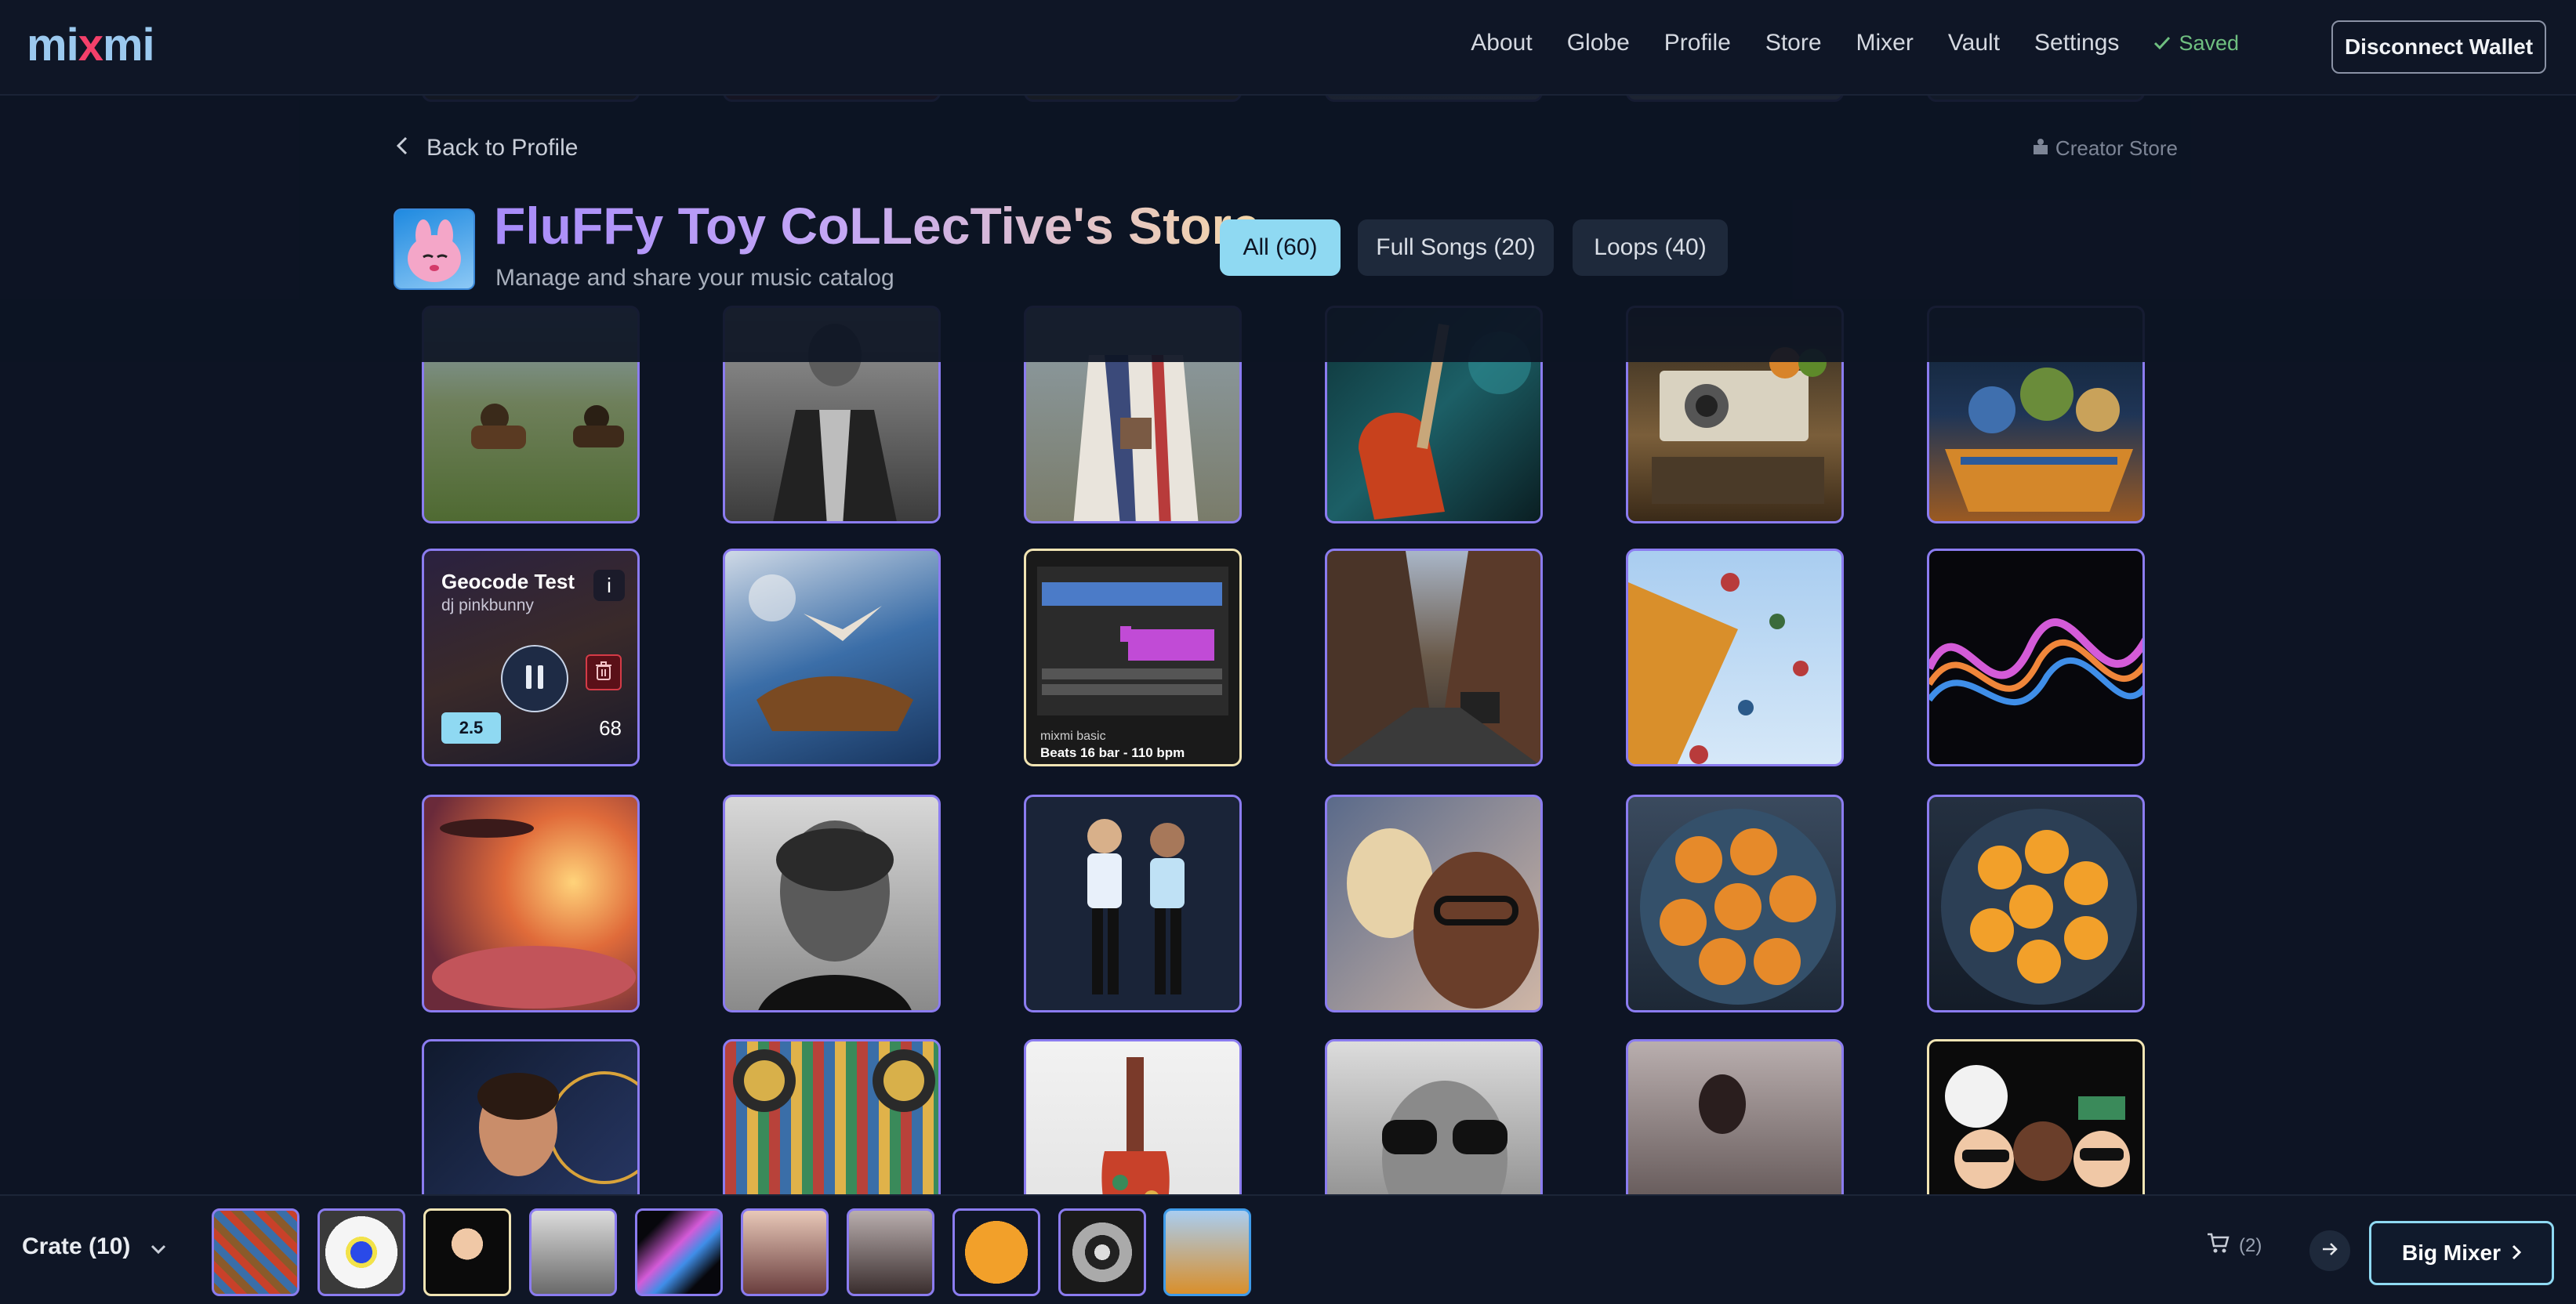  Describe the element at coordinates (503, 148) in the screenshot. I see `back-label: Back to Profile` at that location.